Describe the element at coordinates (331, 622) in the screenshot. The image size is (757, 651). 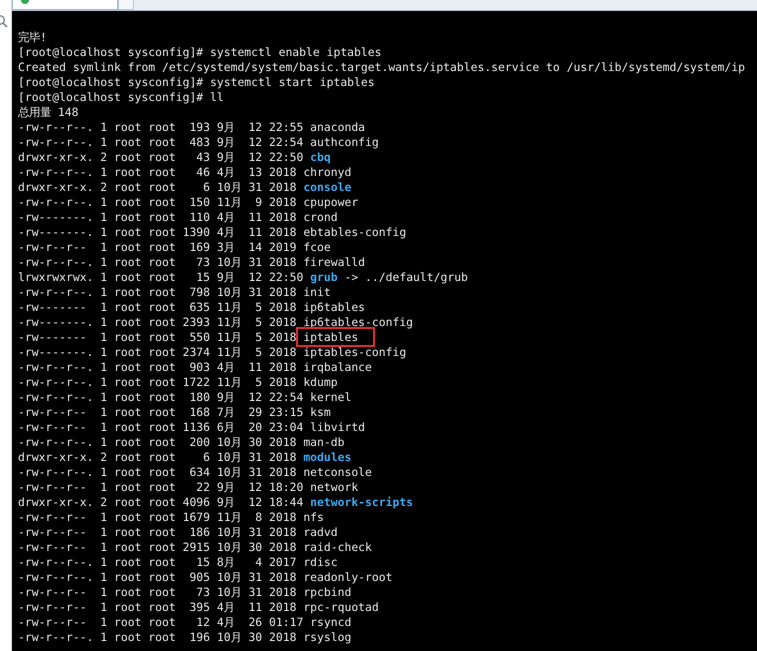
I see `file-name: rsyncd` at that location.